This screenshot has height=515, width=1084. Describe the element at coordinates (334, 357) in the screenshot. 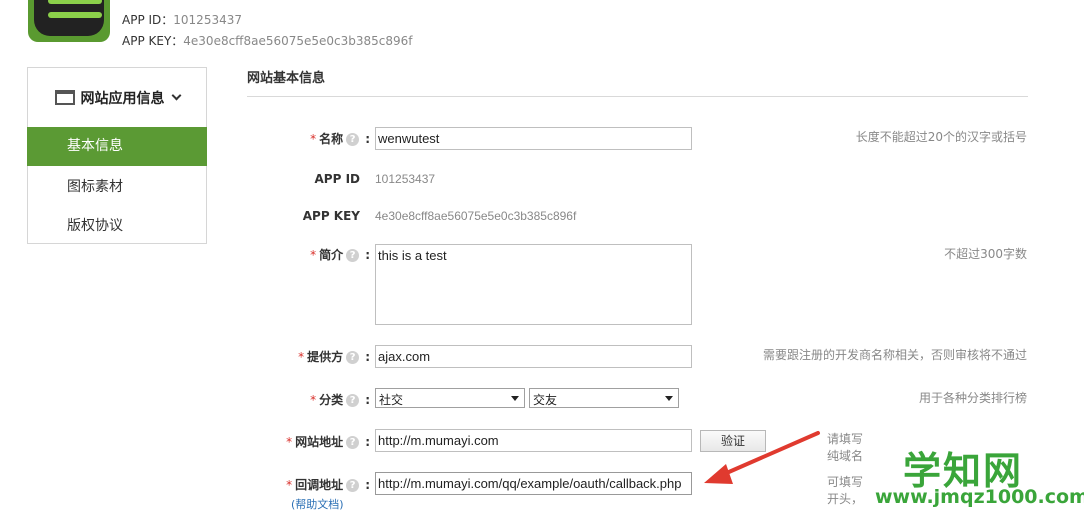

I see `provider-label: * 提供方?:` at that location.